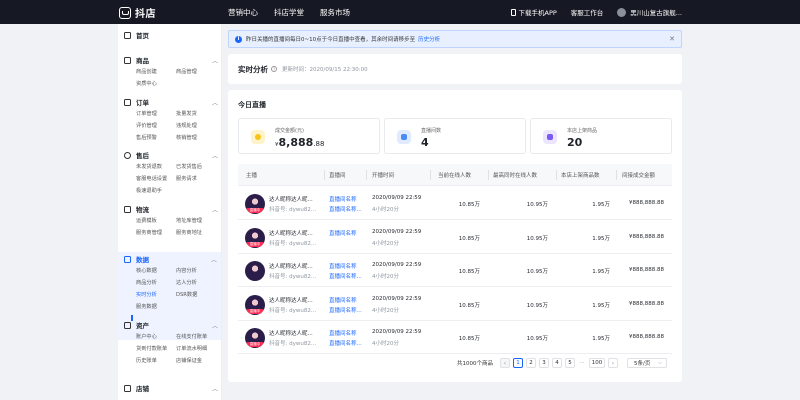 The image size is (800, 400). What do you see at coordinates (156, 114) in the screenshot?
I see `sidebar-item: 订单管理` at bounding box center [156, 114].